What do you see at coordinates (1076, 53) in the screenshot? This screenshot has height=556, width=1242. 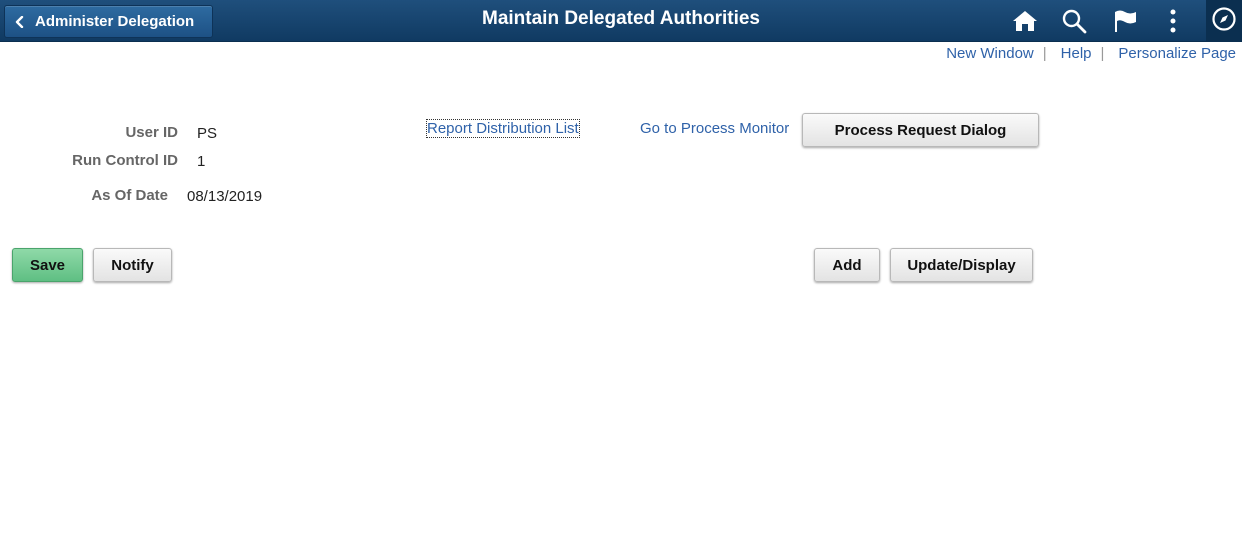 I see `help-link: Help` at bounding box center [1076, 53].